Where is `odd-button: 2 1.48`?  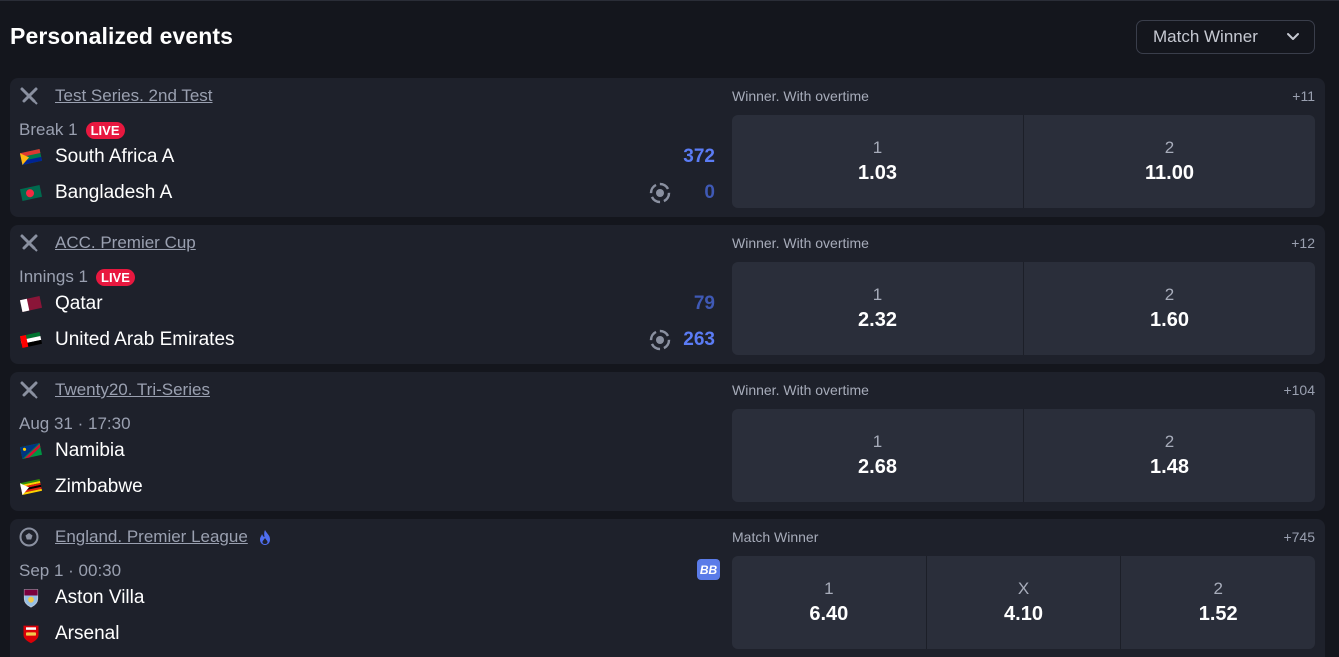 odd-button: 2 1.48 is located at coordinates (1169, 455).